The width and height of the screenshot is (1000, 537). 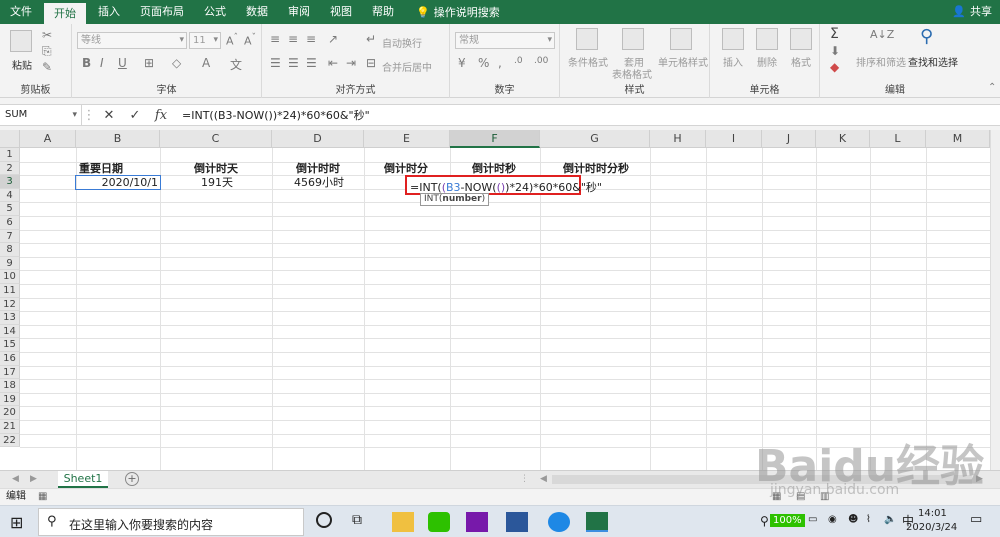 What do you see at coordinates (205, 40) in the screenshot?
I see `font-size-combo: 11 ▾` at bounding box center [205, 40].